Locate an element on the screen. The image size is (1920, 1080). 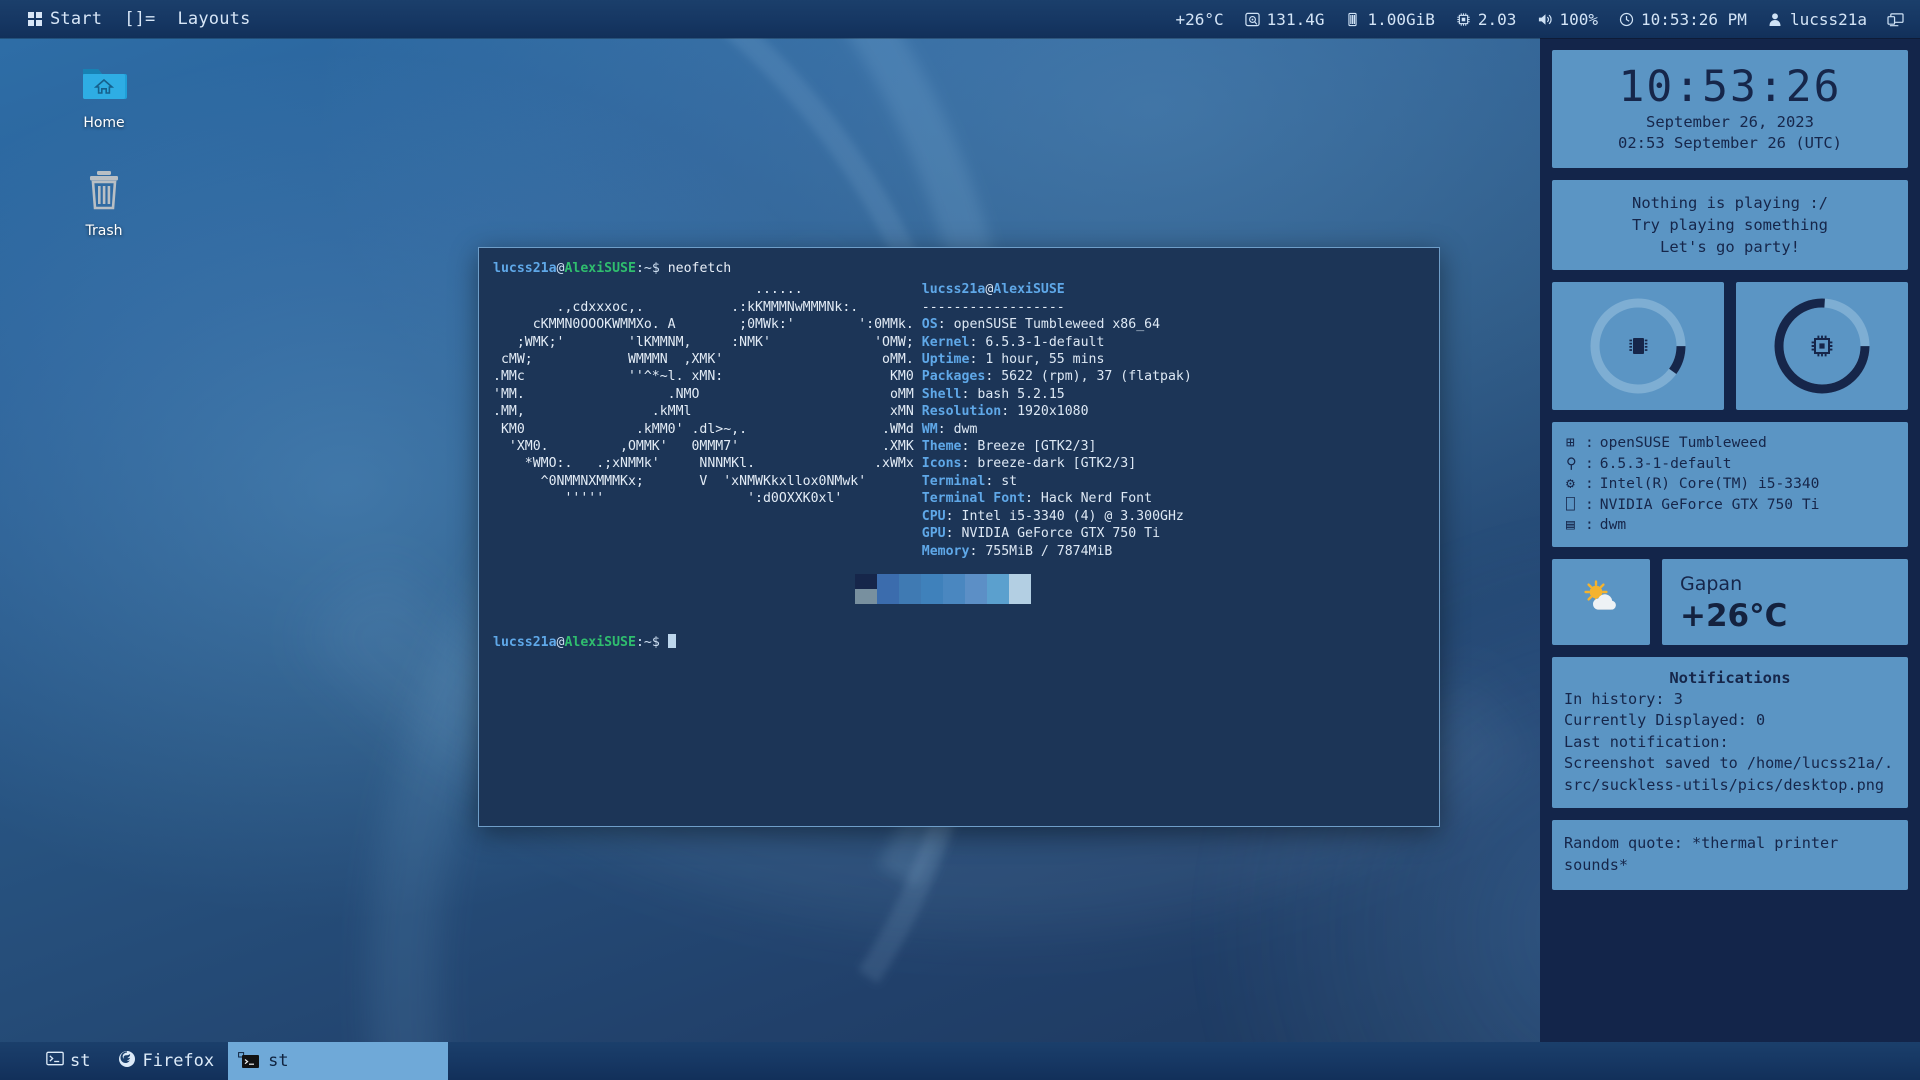
layouts-label: Layouts is located at coordinates (214, 19).